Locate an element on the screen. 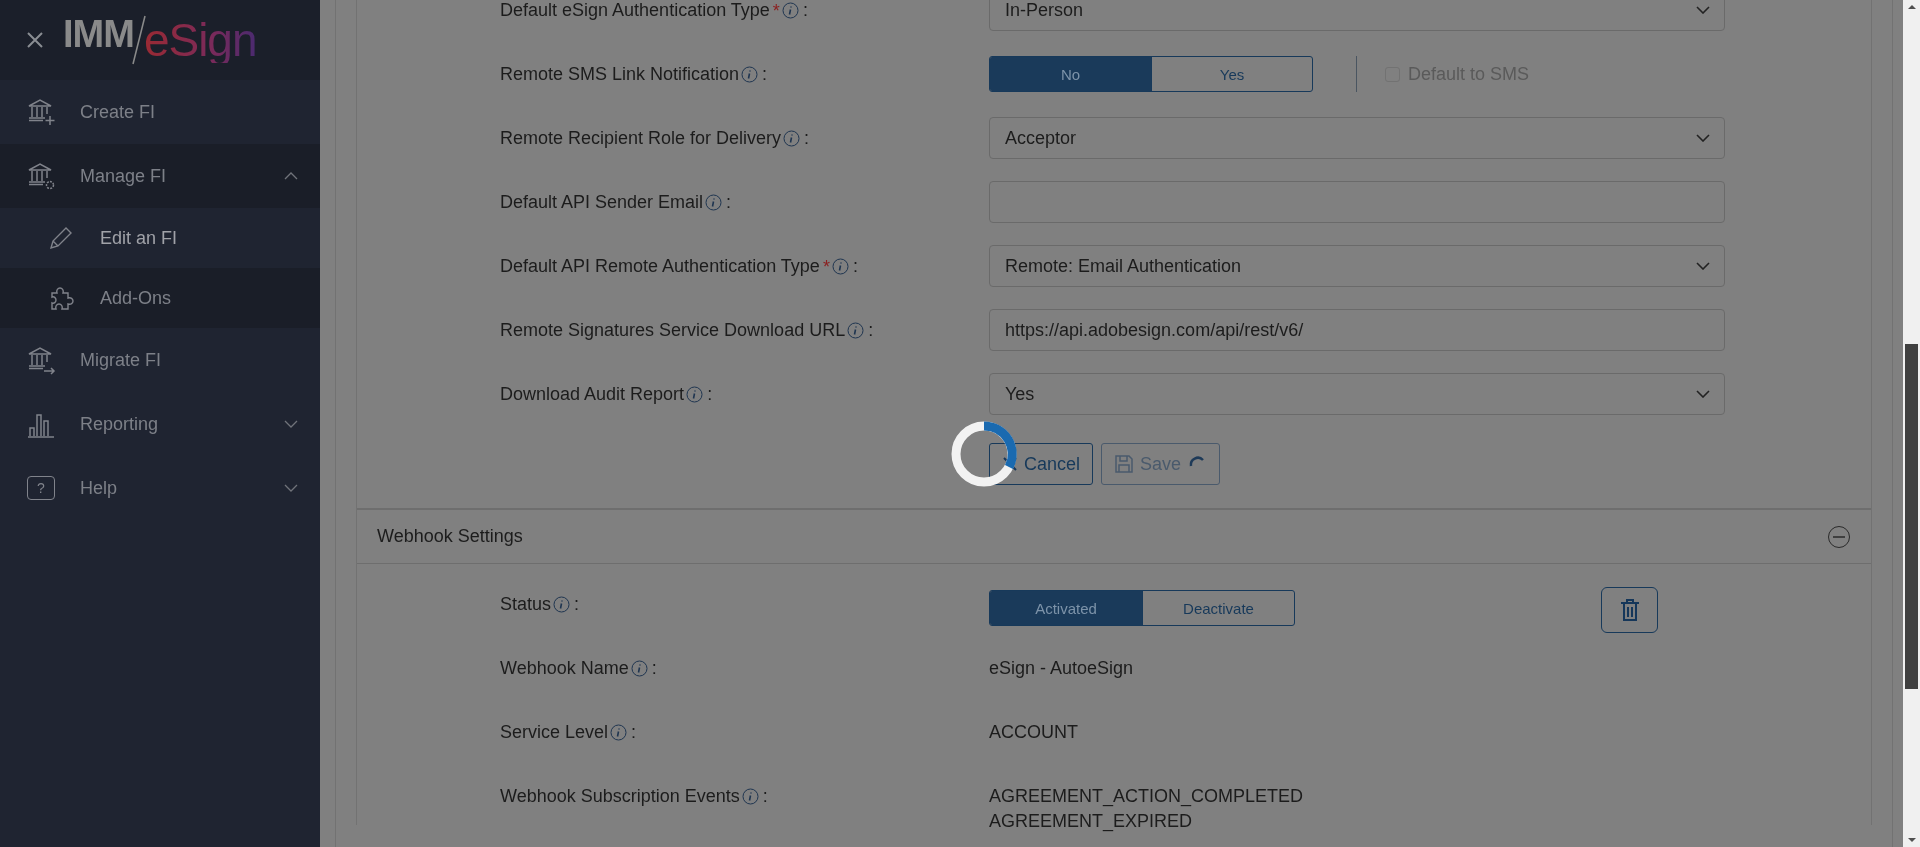  field-label: Default API Remote Authentication Type is located at coordinates (660, 266).